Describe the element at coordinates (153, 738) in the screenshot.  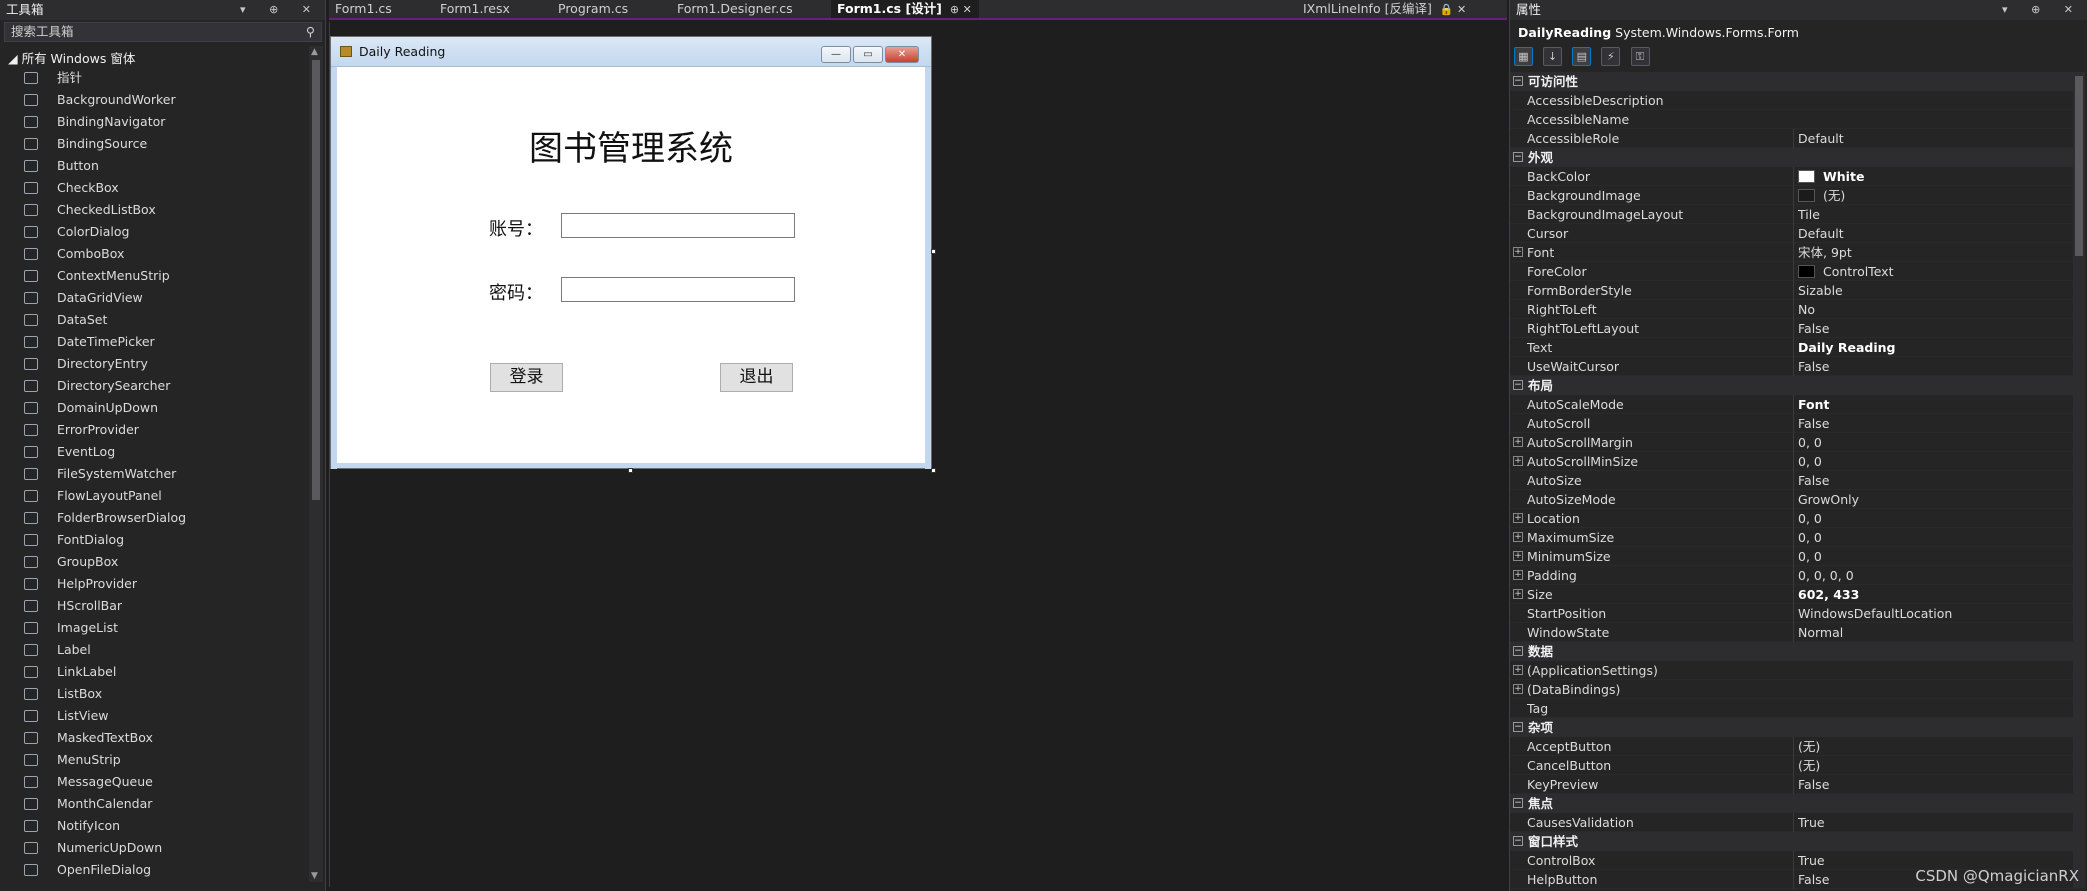
I see `toolbox-item: MaskedTextBox` at that location.